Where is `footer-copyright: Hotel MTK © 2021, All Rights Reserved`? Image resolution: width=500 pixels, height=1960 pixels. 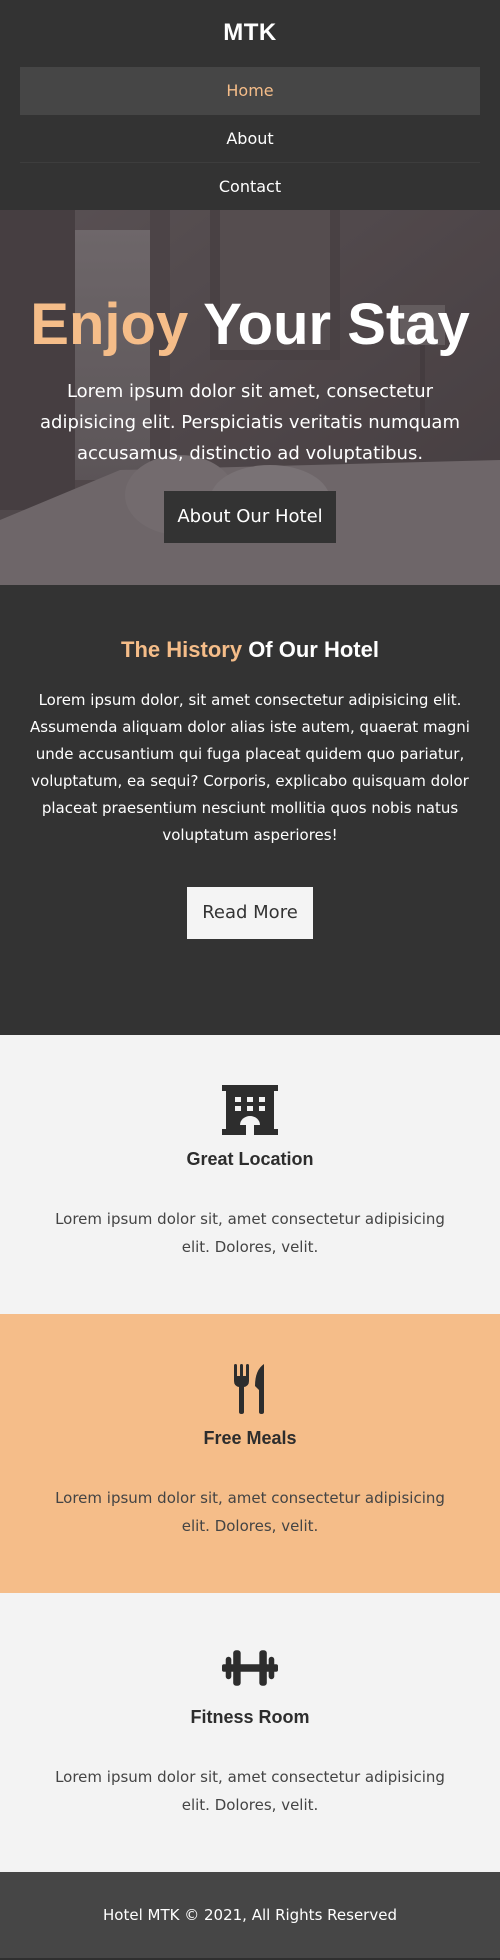
footer-copyright: Hotel MTK © 2021, All Rights Reserved is located at coordinates (250, 1915).